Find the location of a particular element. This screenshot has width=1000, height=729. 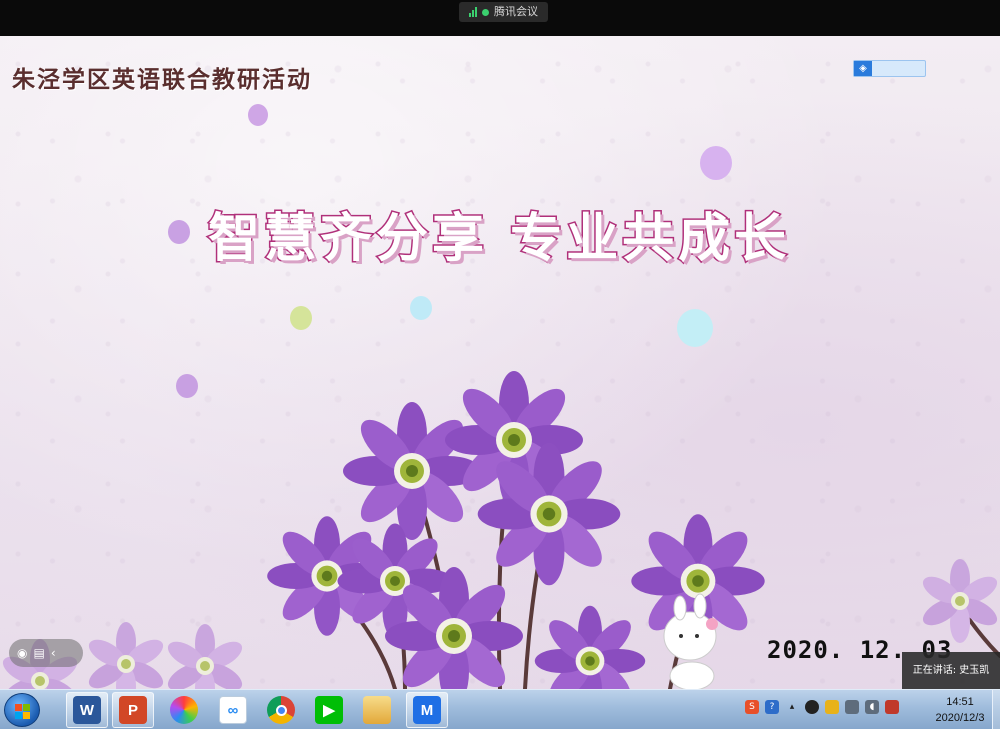

taskbar-app-iqiyi: ▶ is located at coordinates (329, 710).